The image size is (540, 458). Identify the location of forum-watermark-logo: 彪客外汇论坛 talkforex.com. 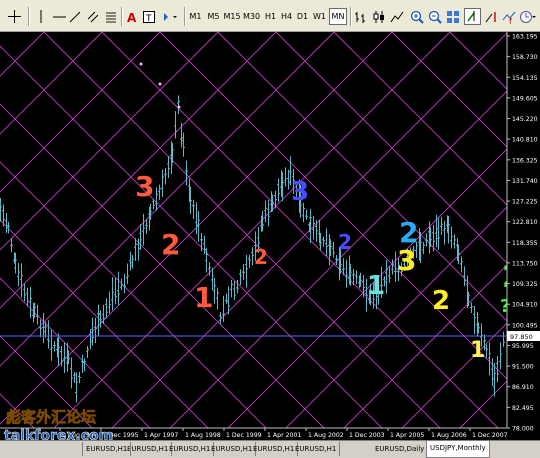
(63, 425).